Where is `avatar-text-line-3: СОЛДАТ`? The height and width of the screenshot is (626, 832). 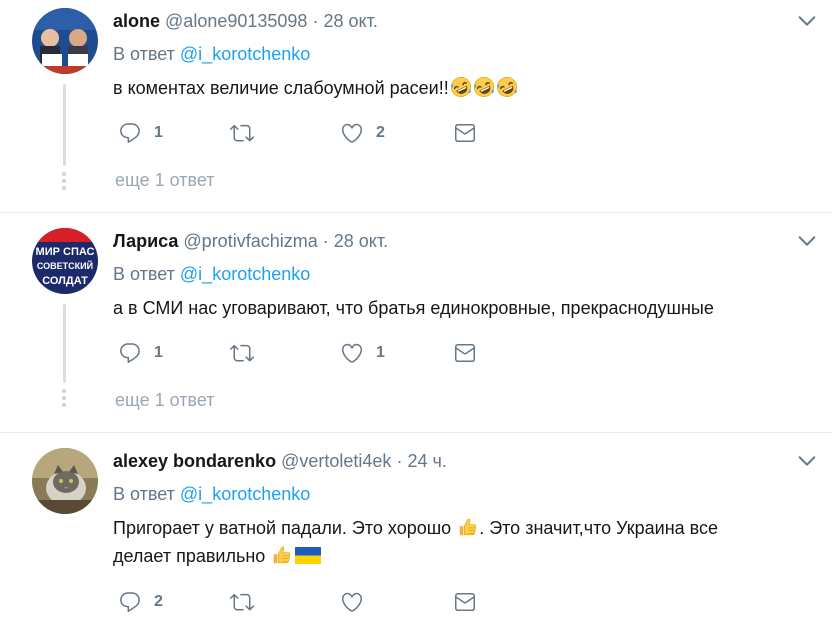 avatar-text-line-3: СОЛДАТ is located at coordinates (65, 281).